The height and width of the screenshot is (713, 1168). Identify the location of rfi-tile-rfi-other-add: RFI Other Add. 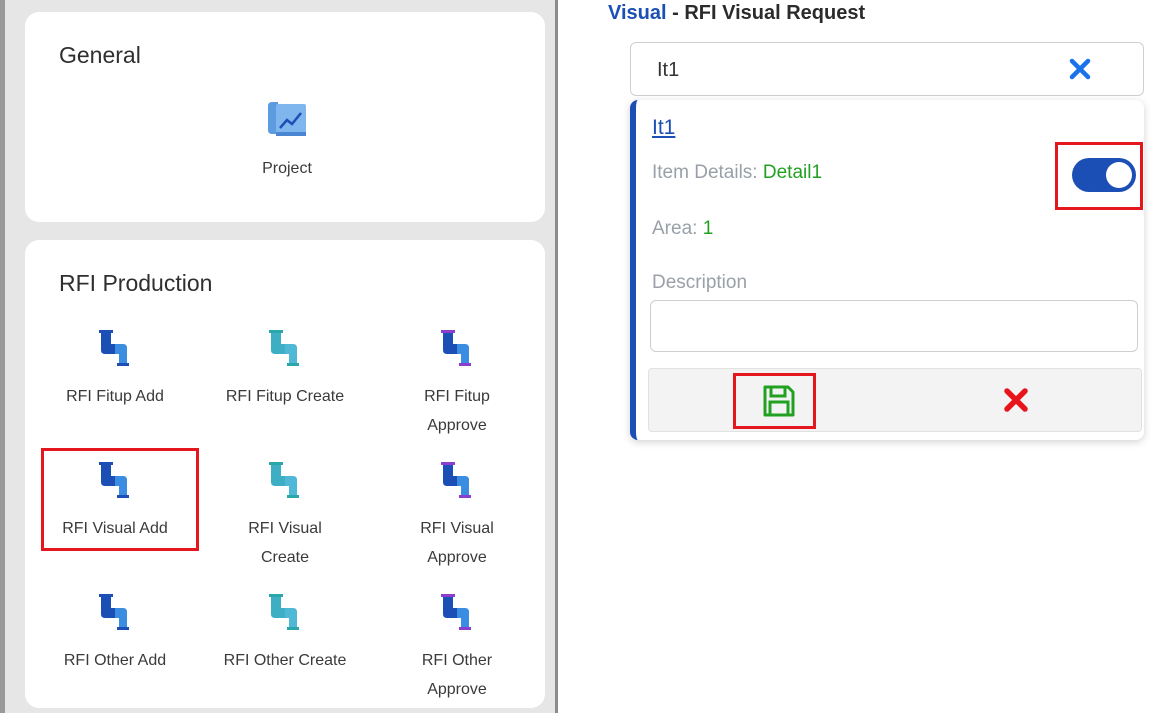
(115, 633).